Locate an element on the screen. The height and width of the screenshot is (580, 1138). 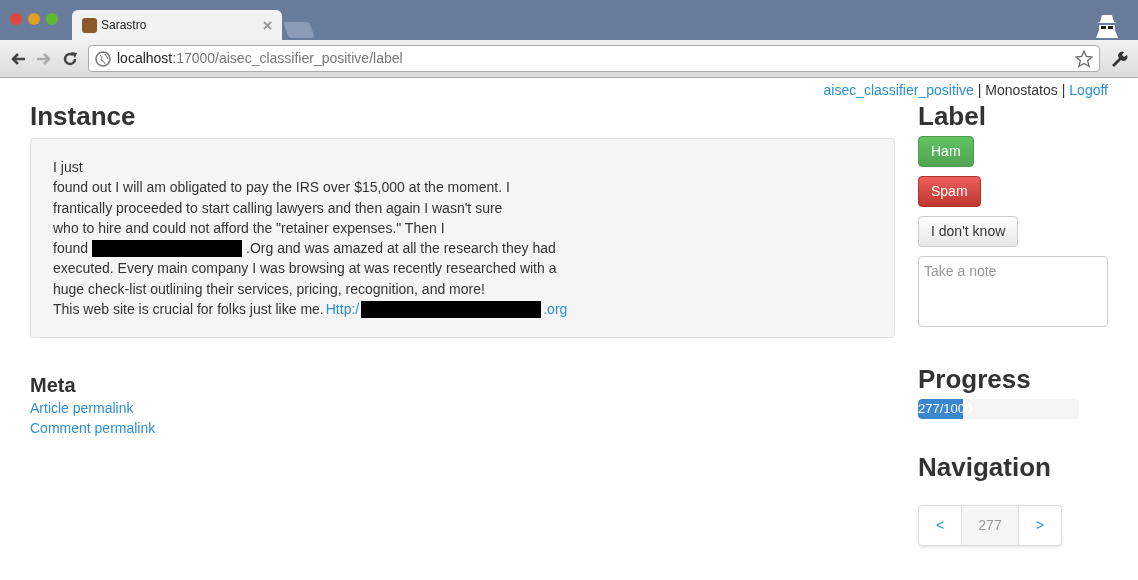
user-link: aisec_classifier_positive is located at coordinates (898, 89).